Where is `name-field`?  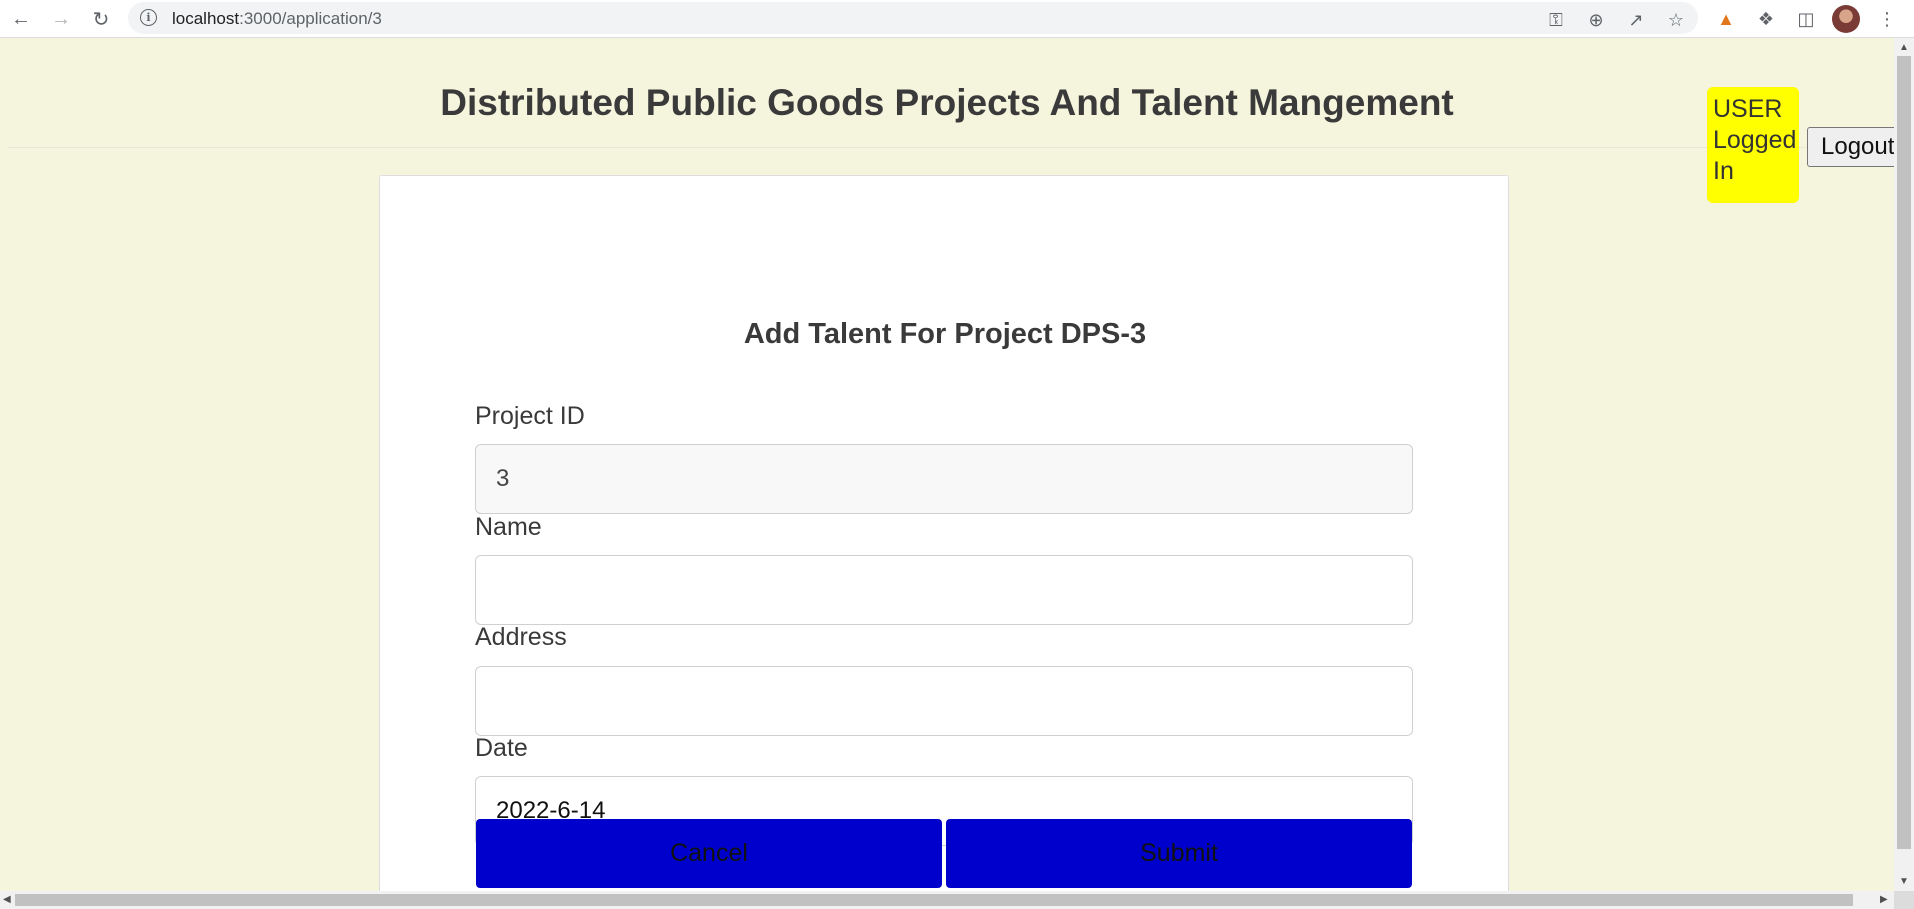 name-field is located at coordinates (944, 590).